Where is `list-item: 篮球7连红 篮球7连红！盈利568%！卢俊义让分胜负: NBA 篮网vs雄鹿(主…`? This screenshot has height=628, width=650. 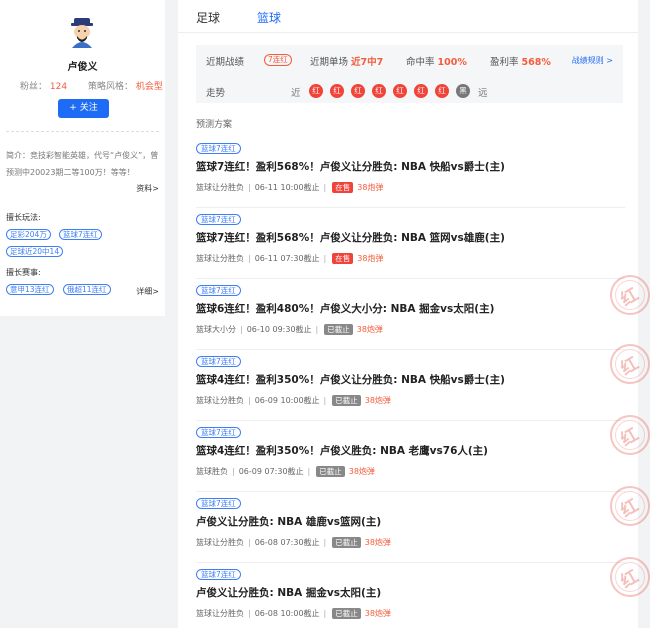 list-item: 篮球7连红 篮球7连红！盈利568%！卢俊义让分胜负: NBA 篮网vs雄鹿(主… is located at coordinates (410, 244).